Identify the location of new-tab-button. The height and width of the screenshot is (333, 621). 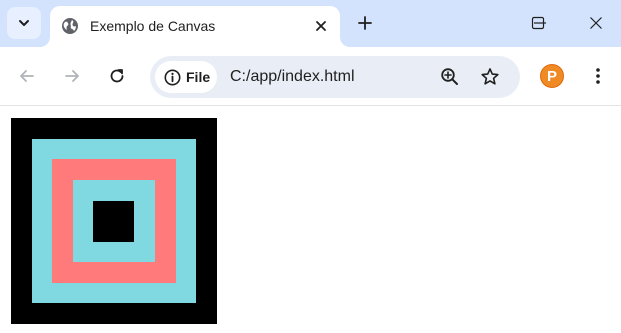
(365, 23).